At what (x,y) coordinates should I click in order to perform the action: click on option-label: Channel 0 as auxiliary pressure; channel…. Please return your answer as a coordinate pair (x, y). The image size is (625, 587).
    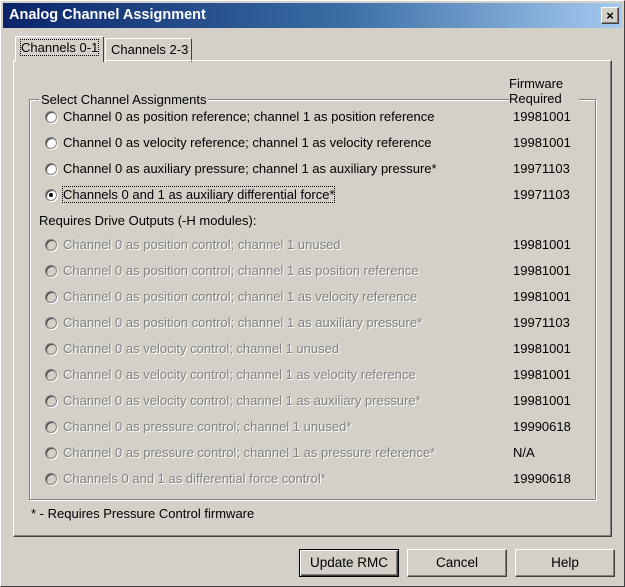
    Looking at the image, I should click on (250, 168).